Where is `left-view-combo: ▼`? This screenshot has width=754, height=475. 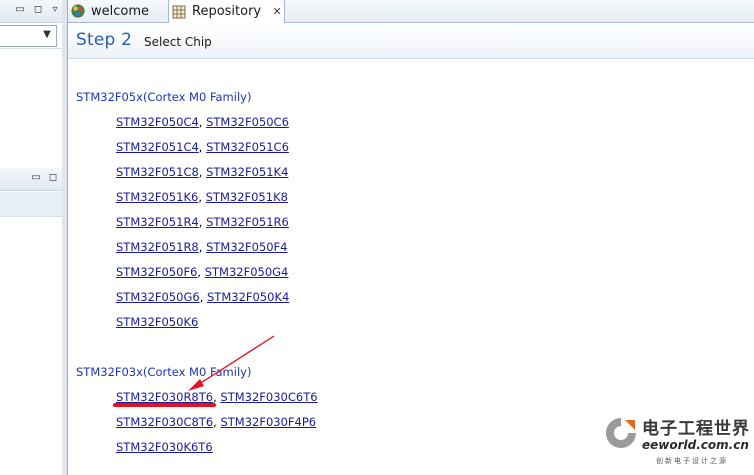
left-view-combo: ▼ is located at coordinates (28, 36).